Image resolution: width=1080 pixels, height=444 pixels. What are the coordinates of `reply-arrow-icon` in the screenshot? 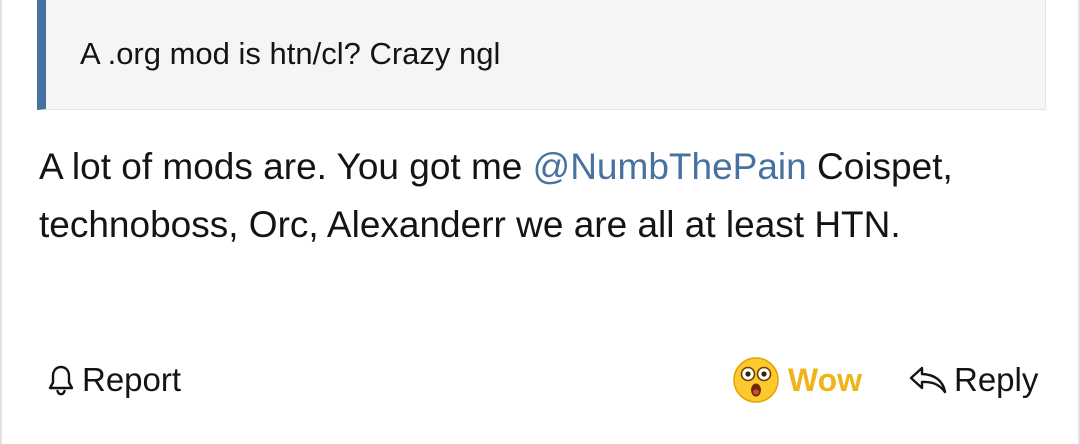 It's located at (928, 380).